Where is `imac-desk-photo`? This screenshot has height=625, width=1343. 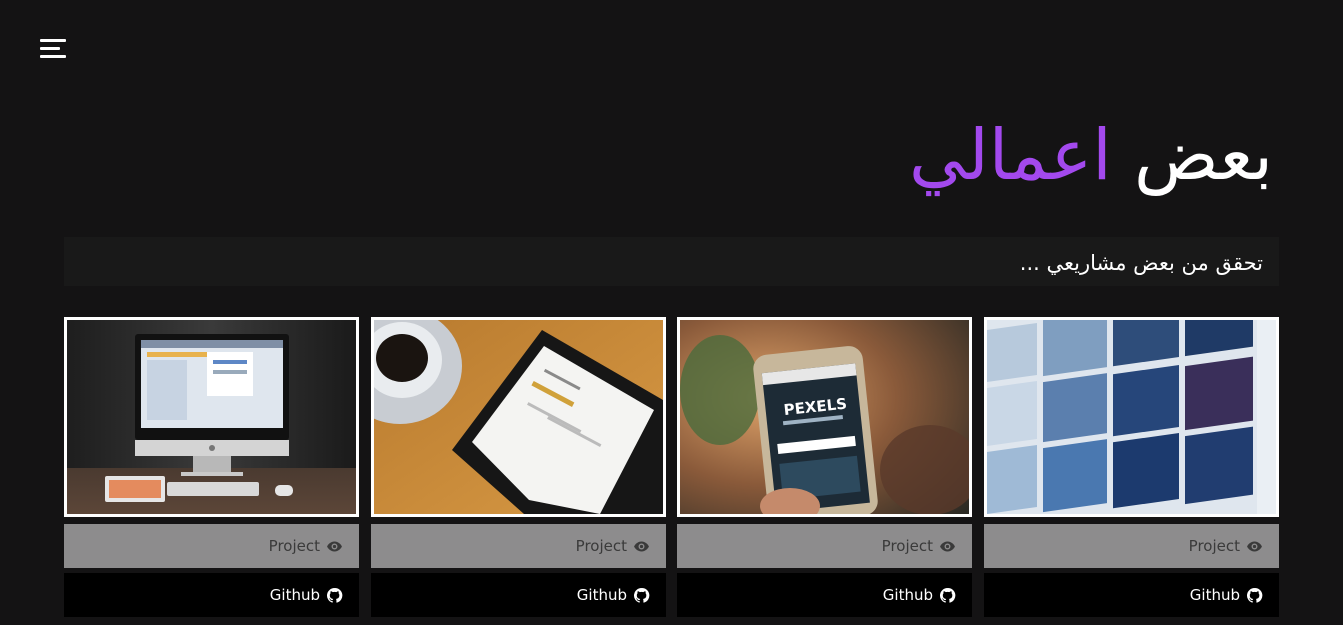 imac-desk-photo is located at coordinates (211, 417).